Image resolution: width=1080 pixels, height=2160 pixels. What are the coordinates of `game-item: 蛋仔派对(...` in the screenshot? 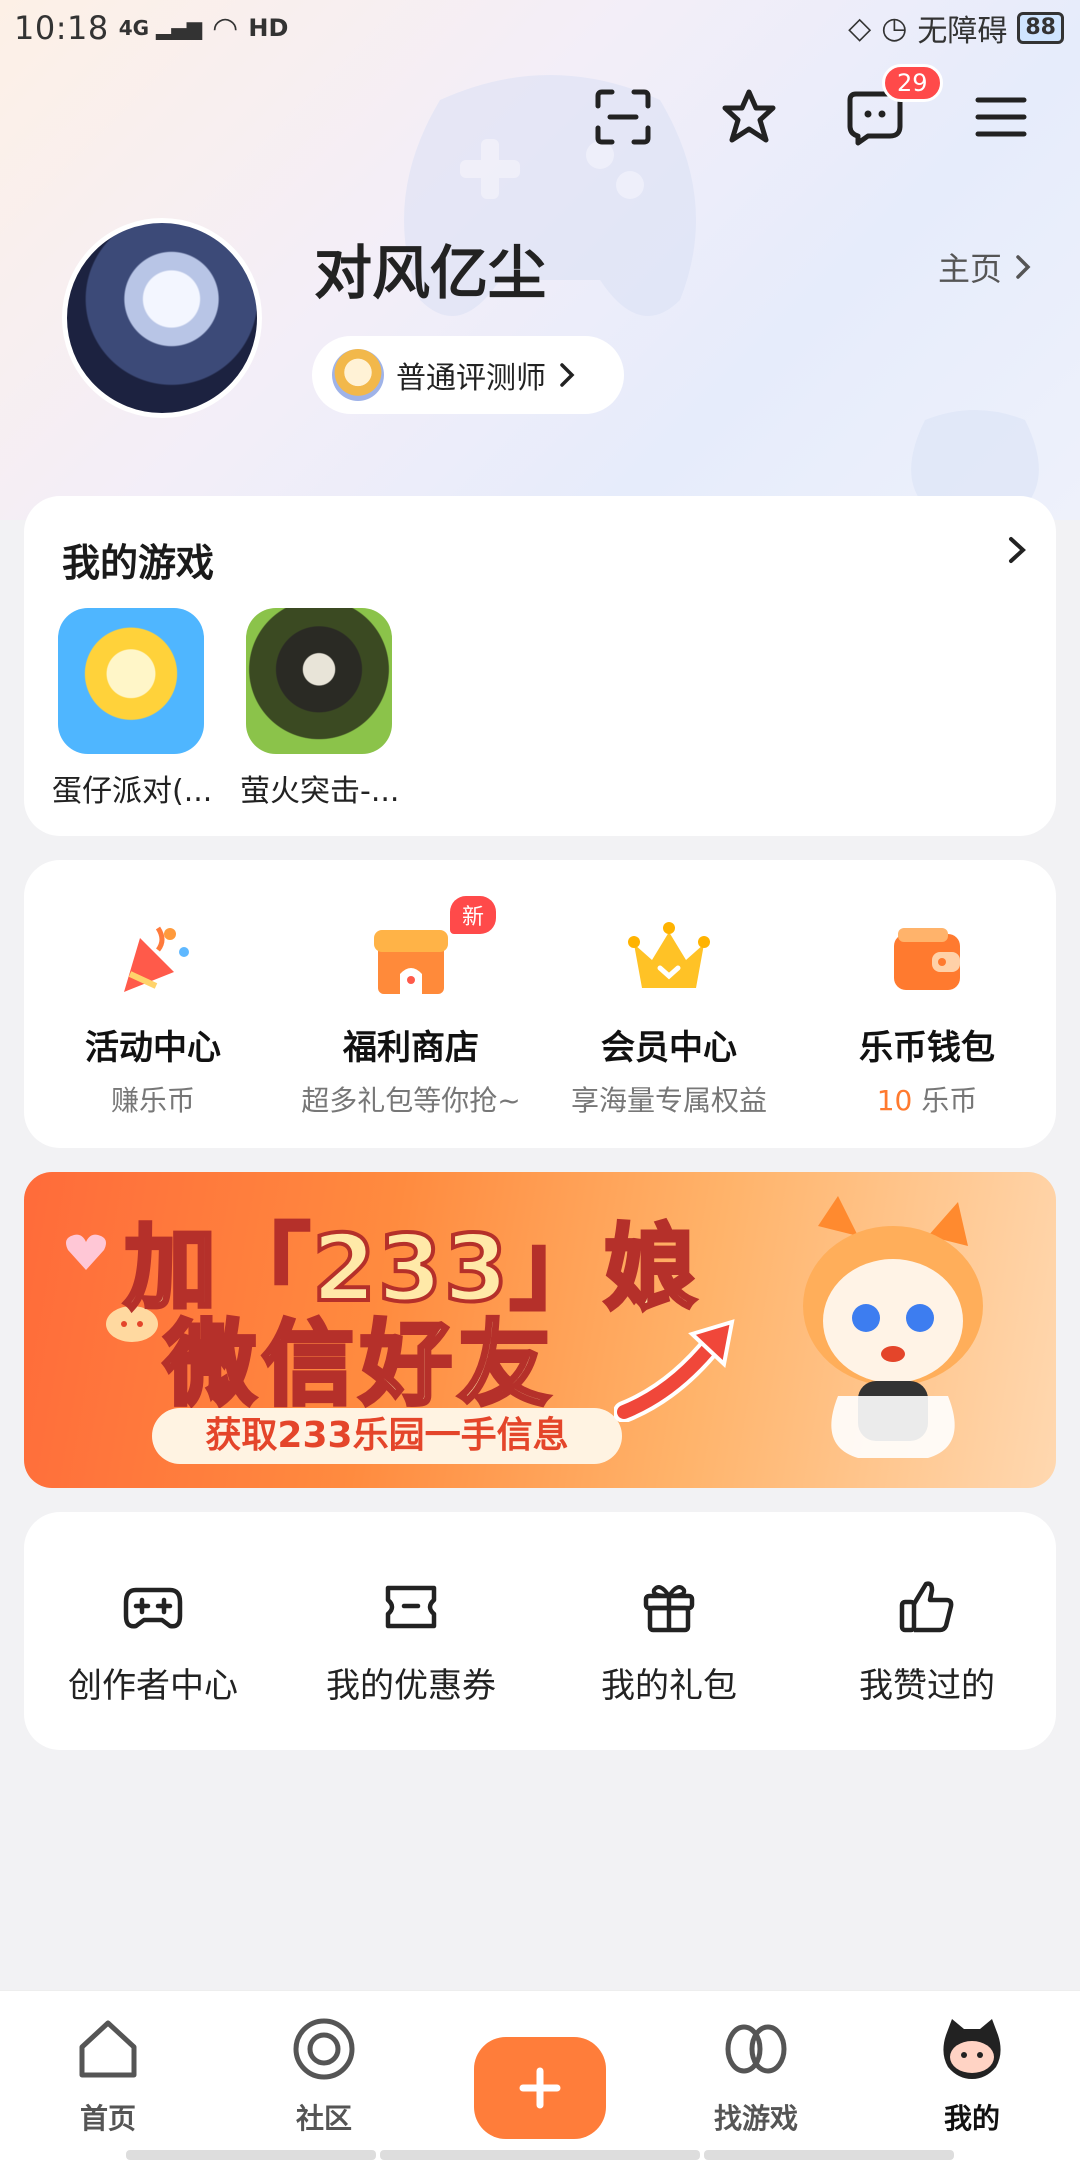 It's located at (132, 709).